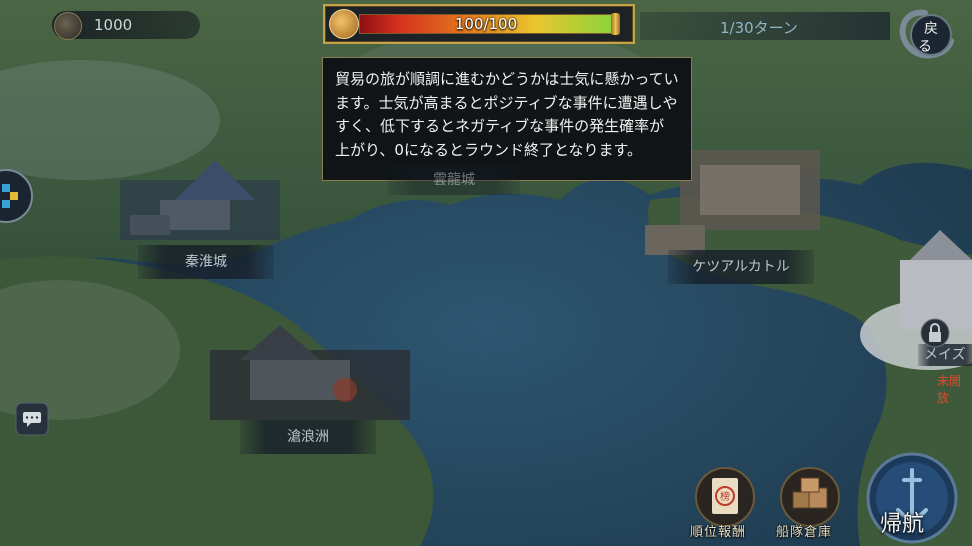 The image size is (972, 546). What do you see at coordinates (810, 497) in the screenshot?
I see `fleet-storage-button` at bounding box center [810, 497].